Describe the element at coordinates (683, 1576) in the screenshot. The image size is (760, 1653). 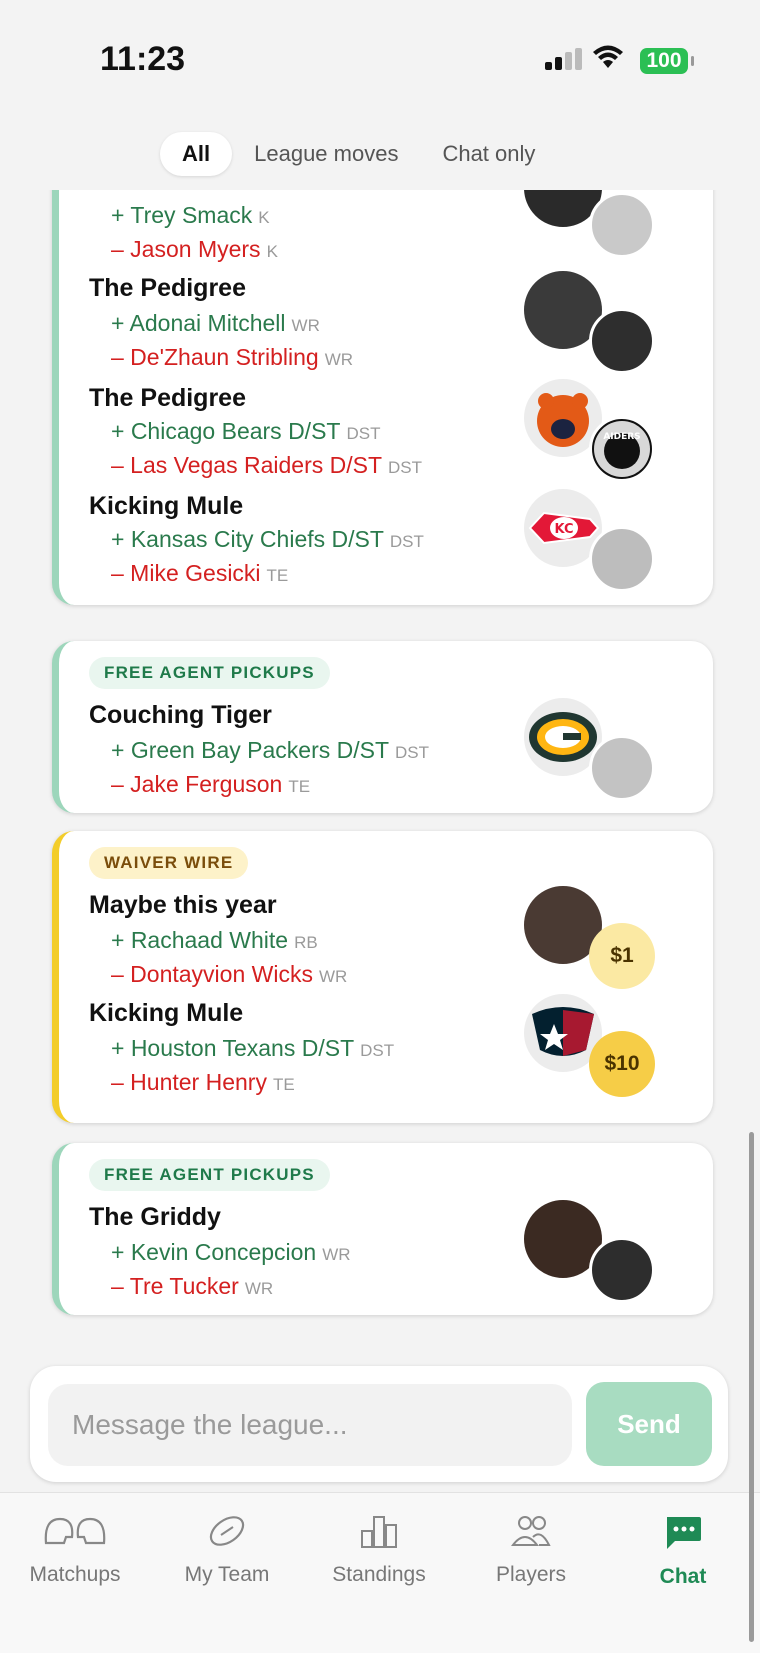
I see `tab-label: Chat` at that location.